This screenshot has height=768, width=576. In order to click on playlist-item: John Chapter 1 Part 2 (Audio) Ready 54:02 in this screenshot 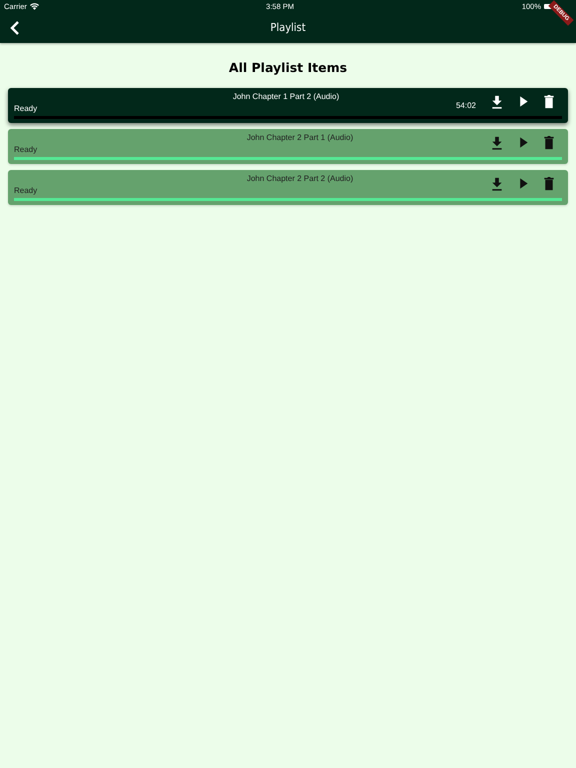, I will do `click(288, 105)`.